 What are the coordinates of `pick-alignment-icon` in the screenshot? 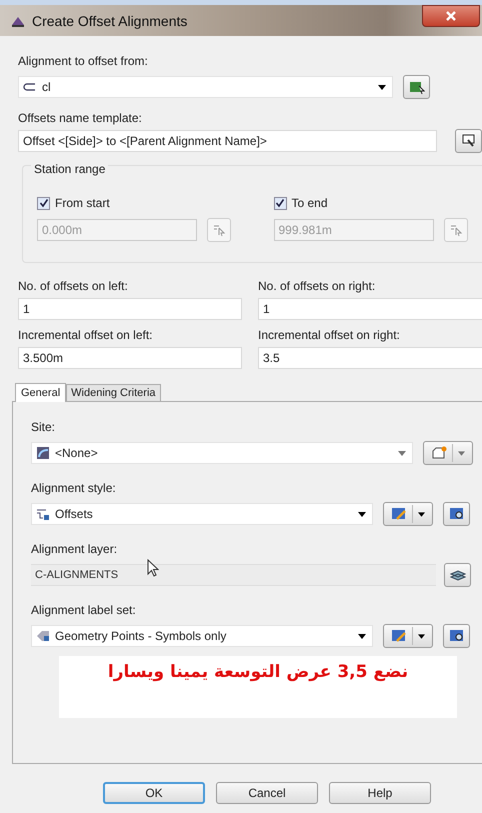 It's located at (416, 87).